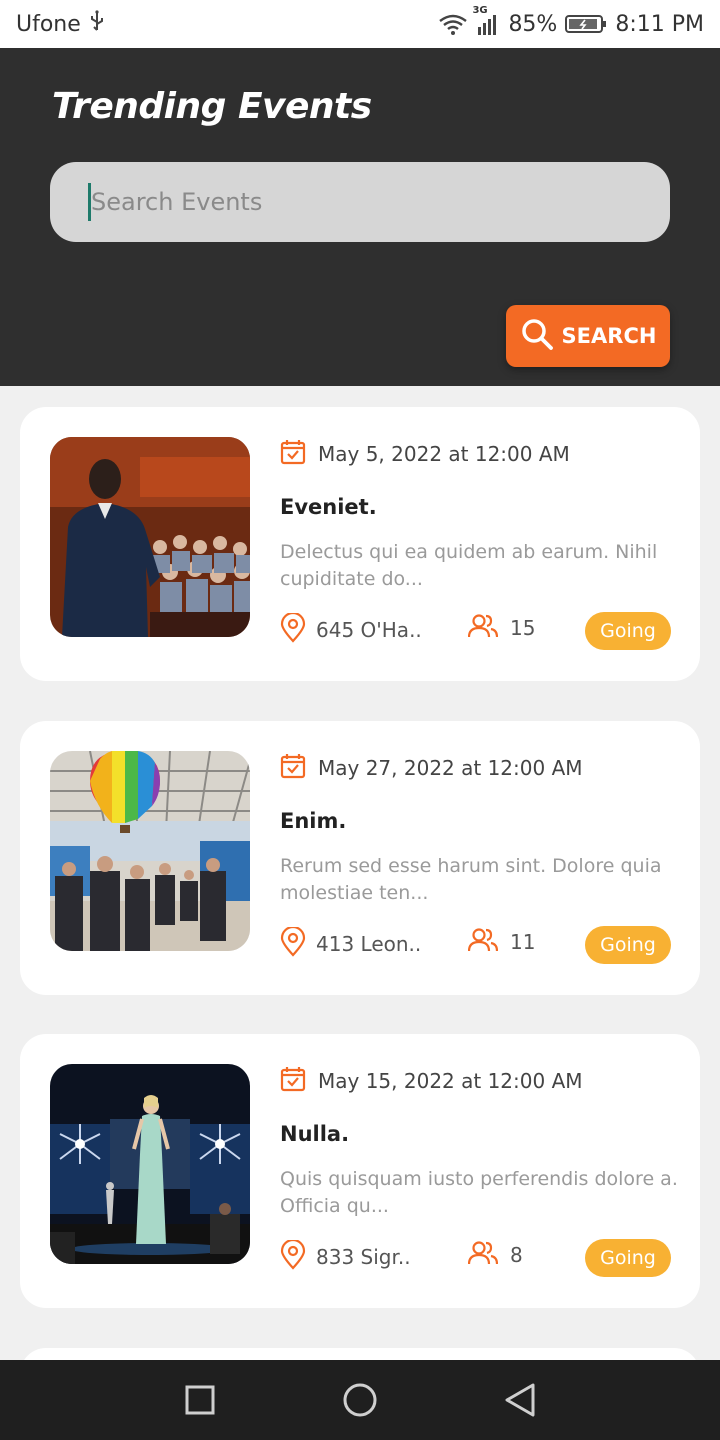  What do you see at coordinates (537, 336) in the screenshot?
I see `search-icon` at bounding box center [537, 336].